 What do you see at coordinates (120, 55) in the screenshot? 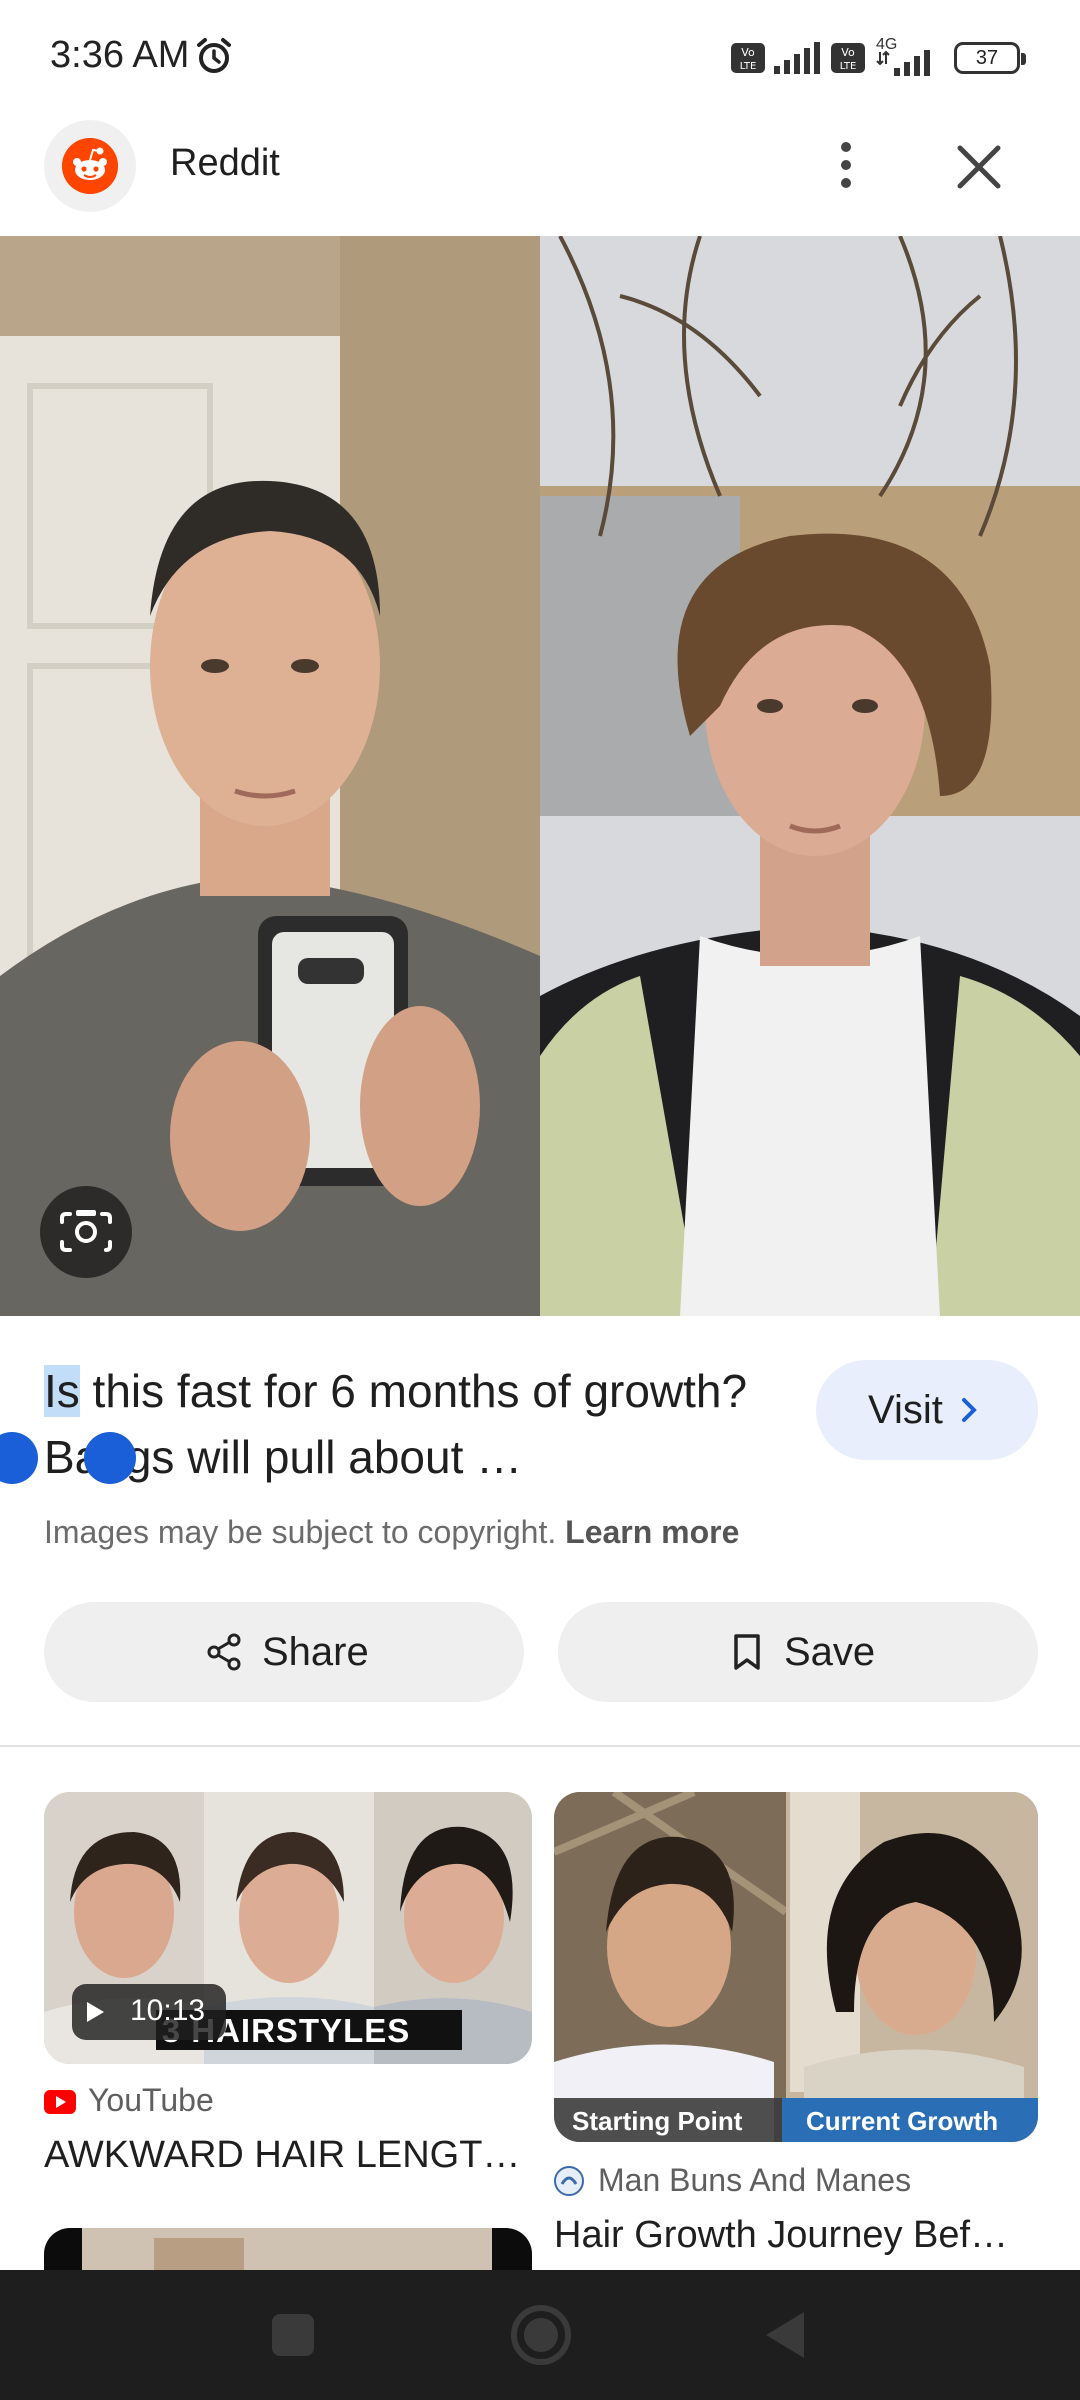
I see `status-time: 3:36 AM` at bounding box center [120, 55].